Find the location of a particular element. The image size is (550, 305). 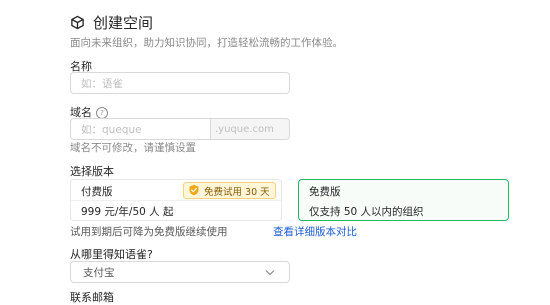

domain-field: 如：queque .yuque.com is located at coordinates (180, 129).